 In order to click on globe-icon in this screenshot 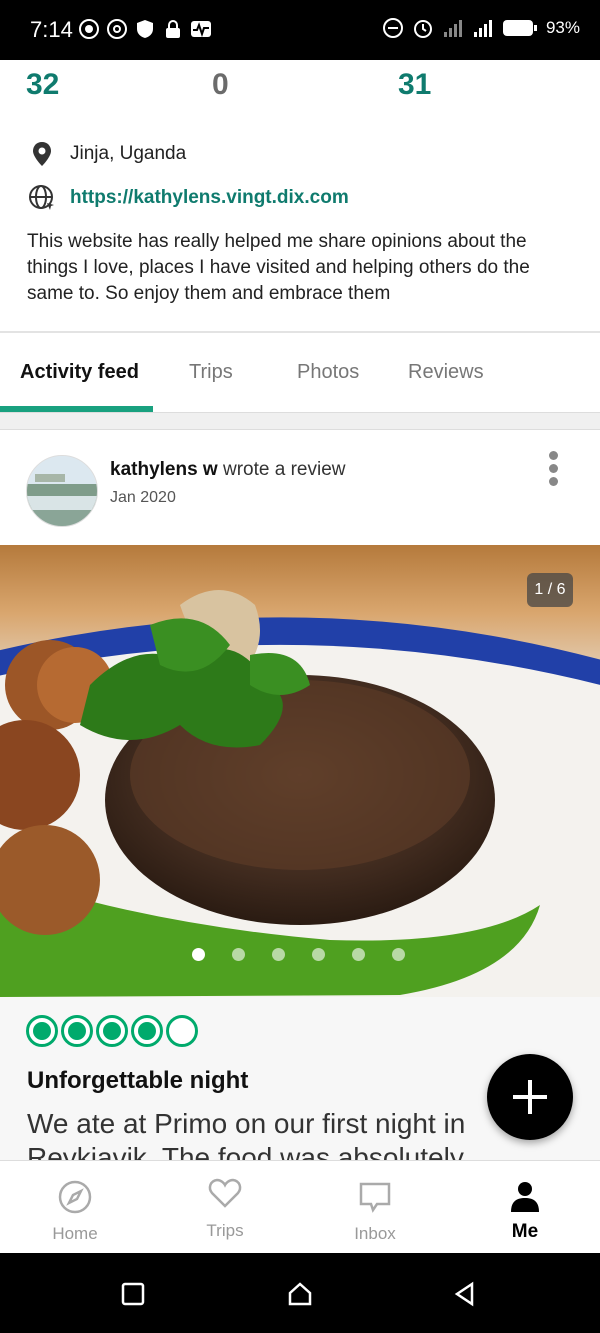, I will do `click(41, 197)`.